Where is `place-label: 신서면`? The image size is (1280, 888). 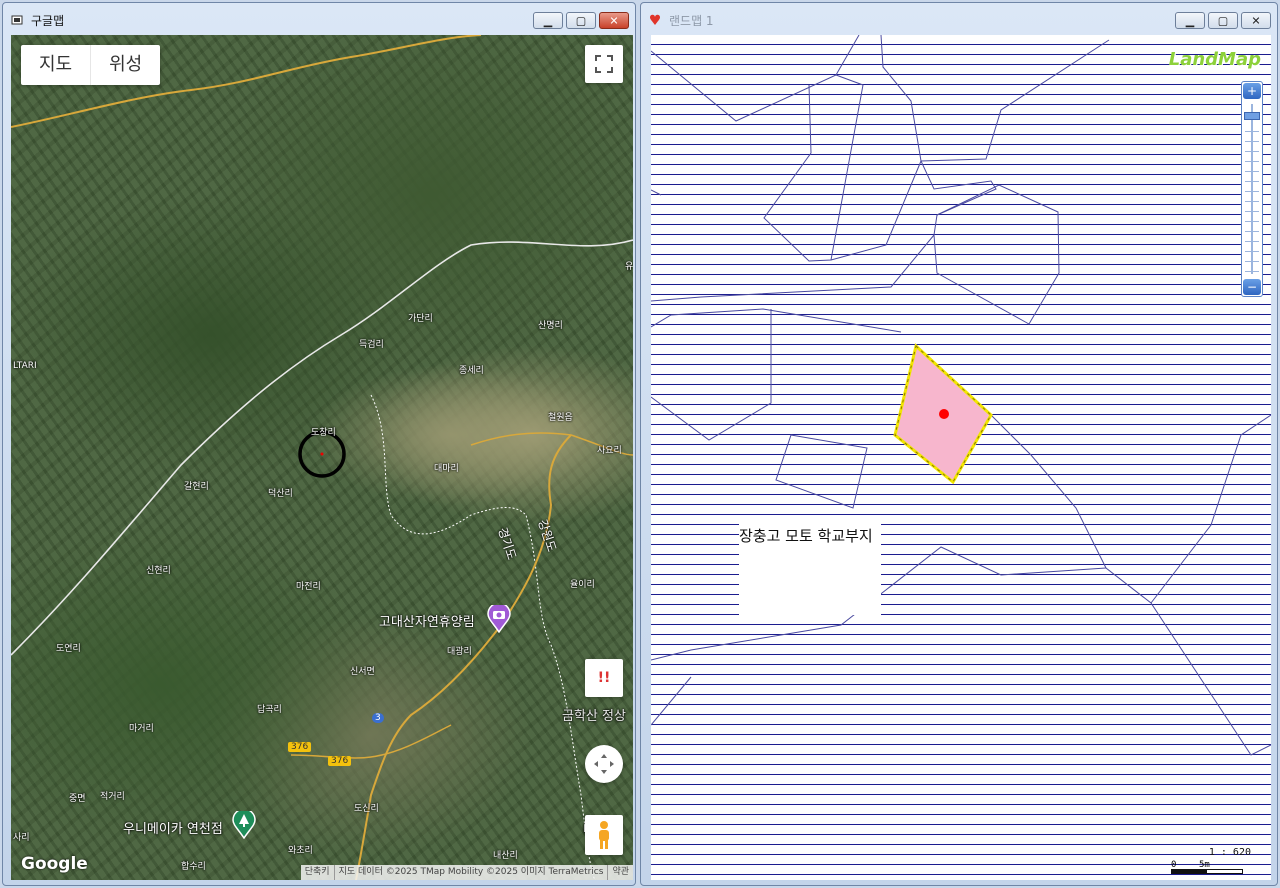
place-label: 신서면 is located at coordinates (362, 672).